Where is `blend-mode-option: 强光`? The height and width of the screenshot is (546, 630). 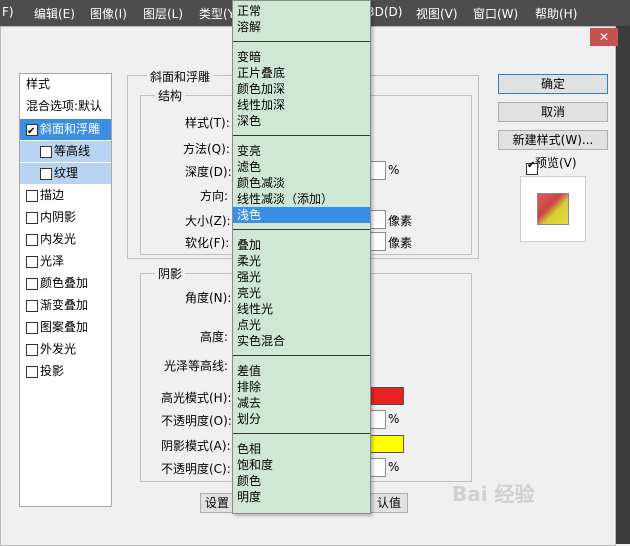
blend-mode-option: 强光 is located at coordinates (301, 277).